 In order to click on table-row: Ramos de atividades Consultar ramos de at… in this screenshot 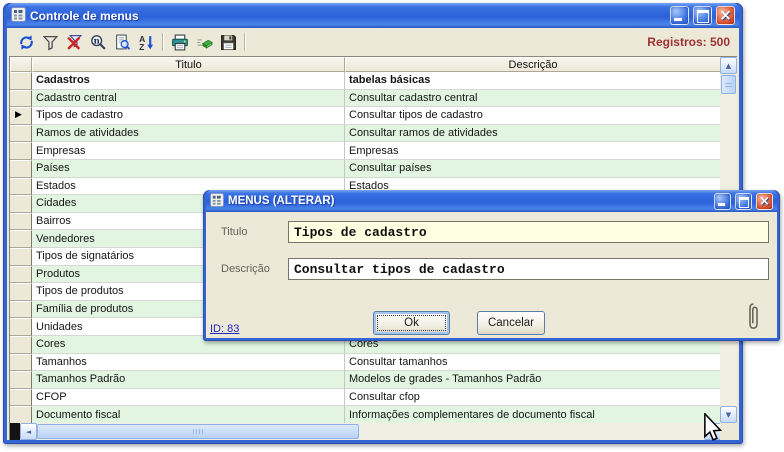, I will do `click(365, 133)`.